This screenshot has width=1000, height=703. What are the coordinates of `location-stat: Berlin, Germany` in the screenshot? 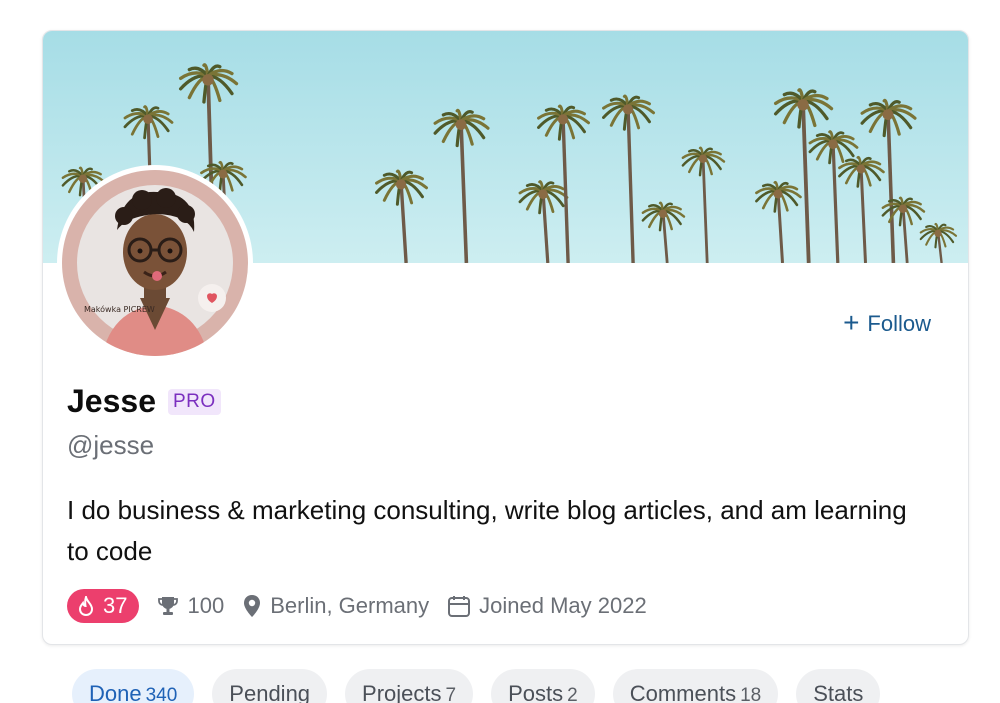 It's located at (335, 606).